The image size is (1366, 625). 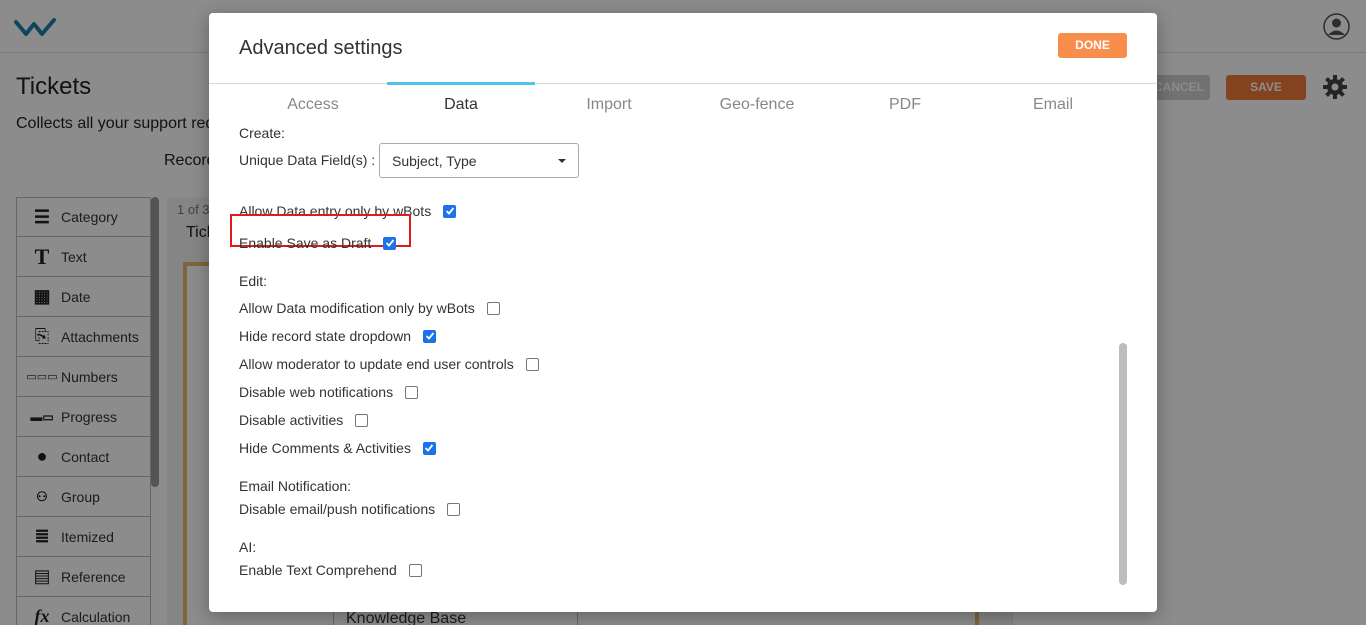 I want to click on option-label: Disable web notifications, so click(x=316, y=392).